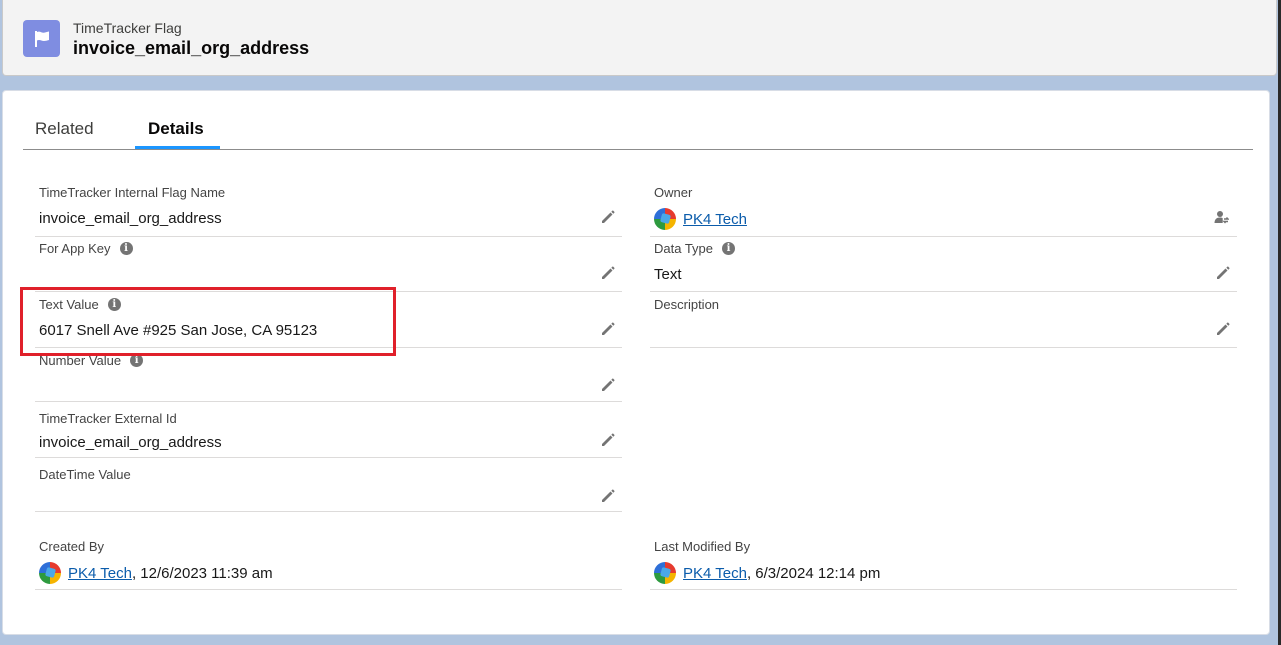 The height and width of the screenshot is (645, 1281). Describe the element at coordinates (328, 487) in the screenshot. I see `field-datetime-value: DateTime Value` at that location.